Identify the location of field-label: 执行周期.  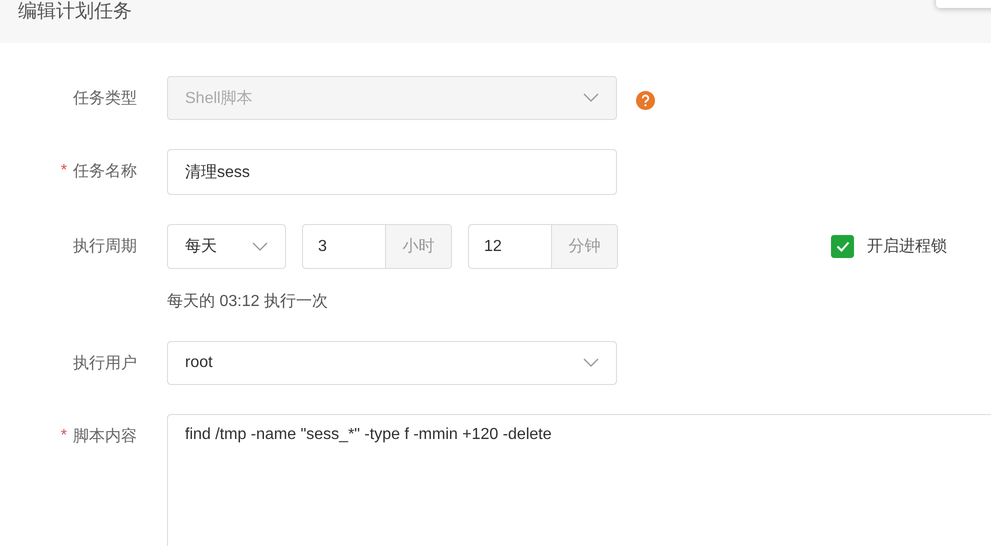
(105, 246).